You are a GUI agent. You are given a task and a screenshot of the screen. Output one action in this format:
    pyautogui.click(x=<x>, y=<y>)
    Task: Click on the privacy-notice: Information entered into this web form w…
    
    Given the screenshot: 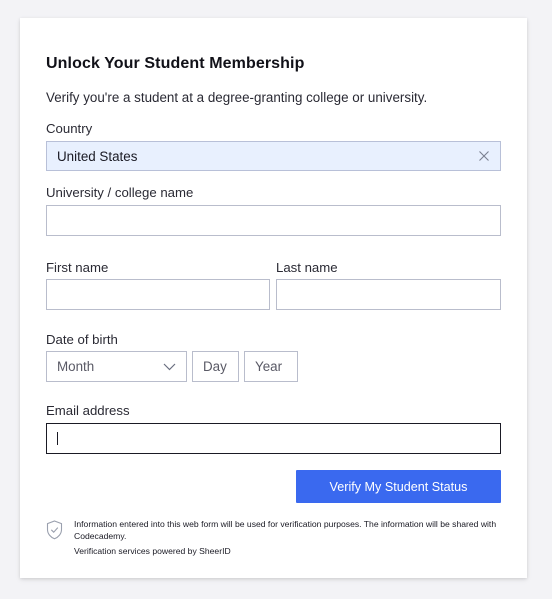 What is the action you would take?
    pyautogui.click(x=285, y=530)
    